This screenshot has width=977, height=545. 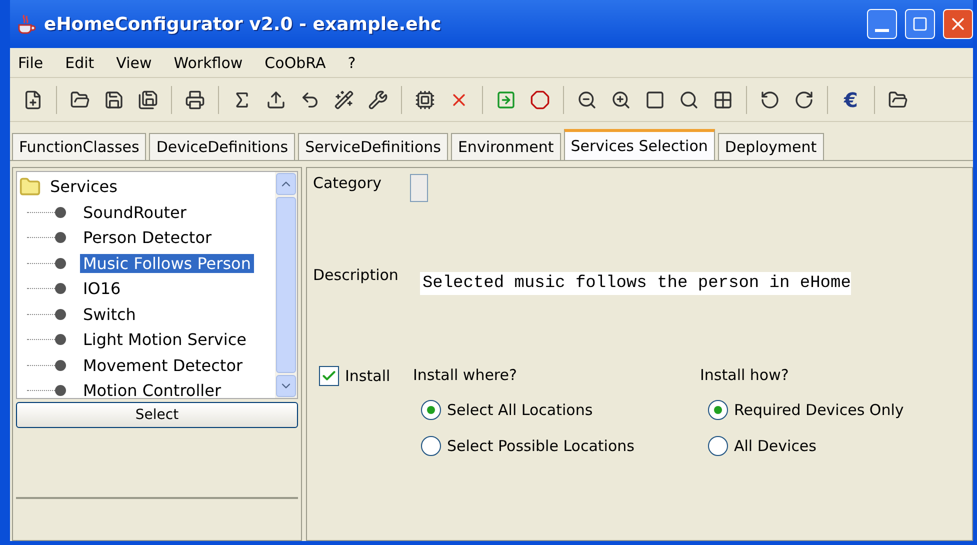 I want to click on minimize-icon, so click(x=882, y=30).